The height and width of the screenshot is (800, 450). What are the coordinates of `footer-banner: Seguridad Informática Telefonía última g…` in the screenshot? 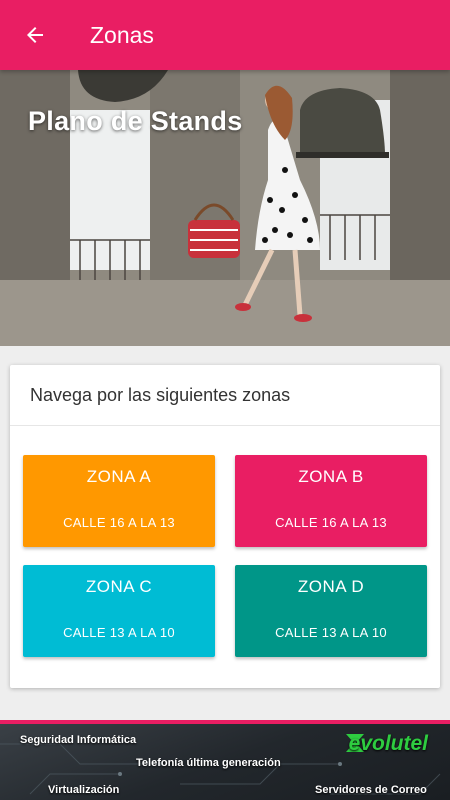 It's located at (225, 760).